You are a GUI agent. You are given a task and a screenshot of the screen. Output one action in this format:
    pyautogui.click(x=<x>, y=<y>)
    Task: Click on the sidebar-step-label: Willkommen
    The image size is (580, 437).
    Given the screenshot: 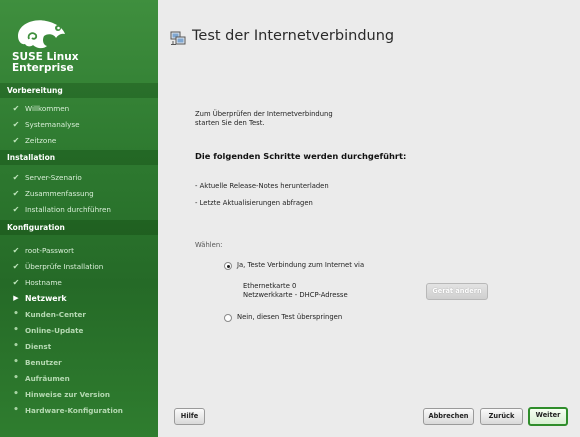 What is the action you would take?
    pyautogui.click(x=47, y=108)
    